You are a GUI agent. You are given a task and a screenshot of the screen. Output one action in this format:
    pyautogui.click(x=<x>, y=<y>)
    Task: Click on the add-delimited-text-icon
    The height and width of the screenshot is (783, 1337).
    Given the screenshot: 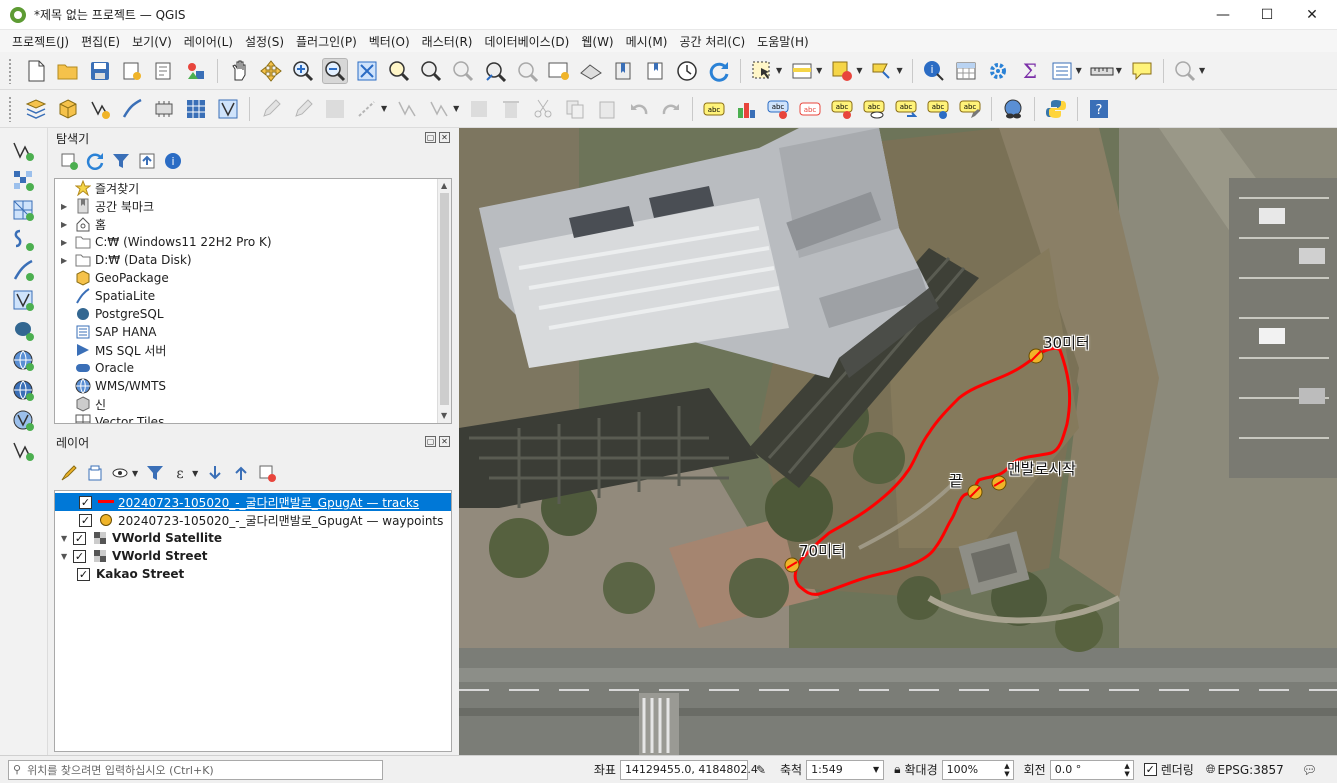 What is the action you would take?
    pyautogui.click(x=24, y=241)
    